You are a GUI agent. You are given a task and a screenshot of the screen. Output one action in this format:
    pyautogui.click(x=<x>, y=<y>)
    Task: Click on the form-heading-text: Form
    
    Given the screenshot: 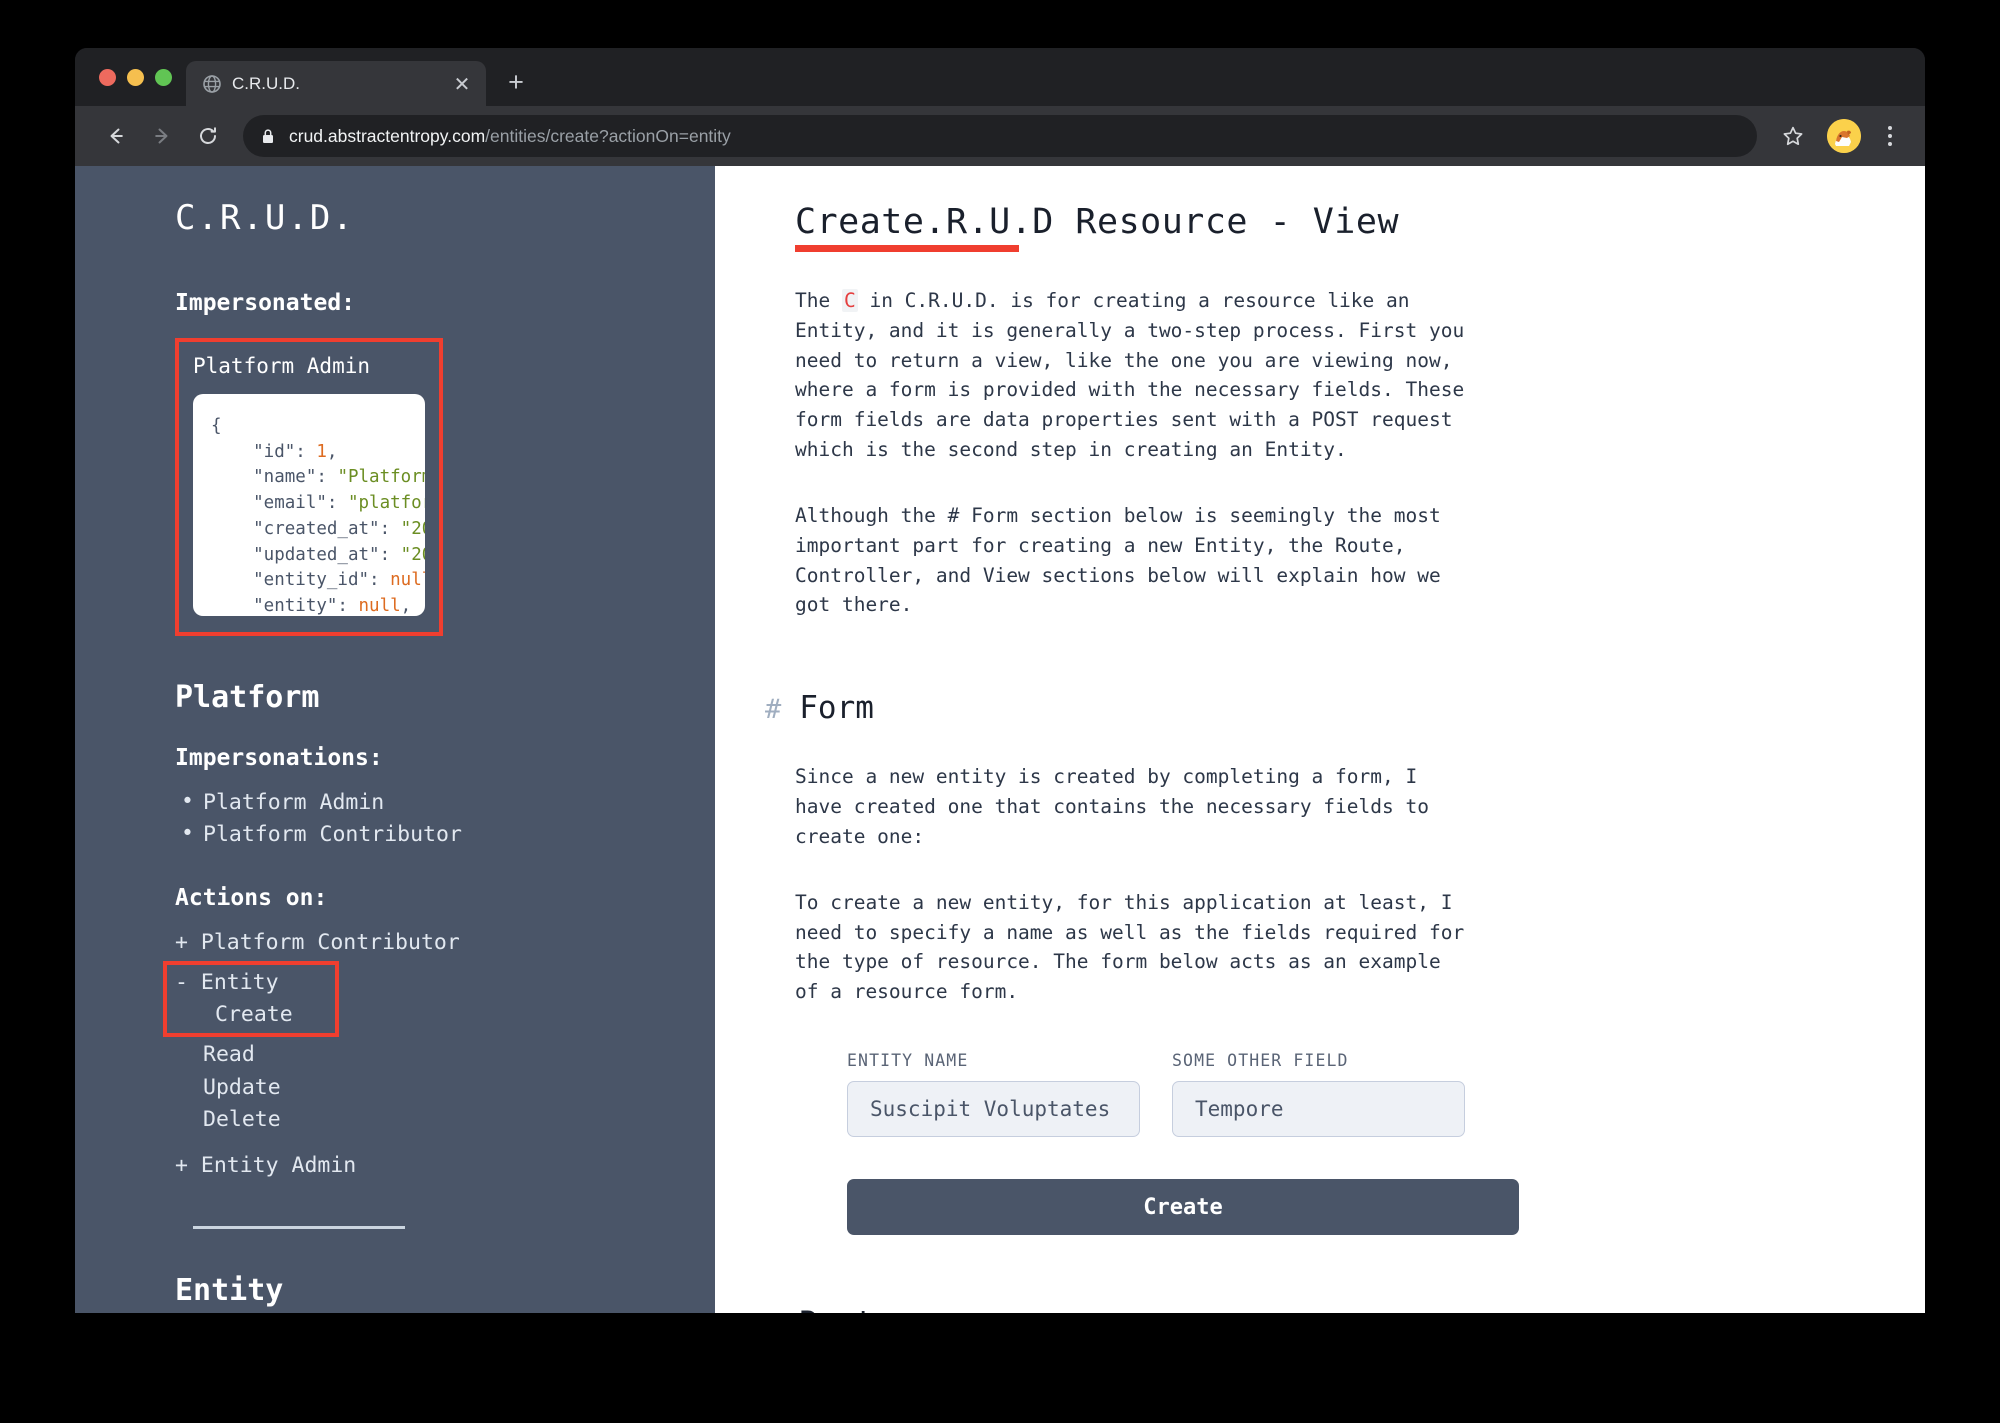 What is the action you would take?
    pyautogui.click(x=836, y=708)
    